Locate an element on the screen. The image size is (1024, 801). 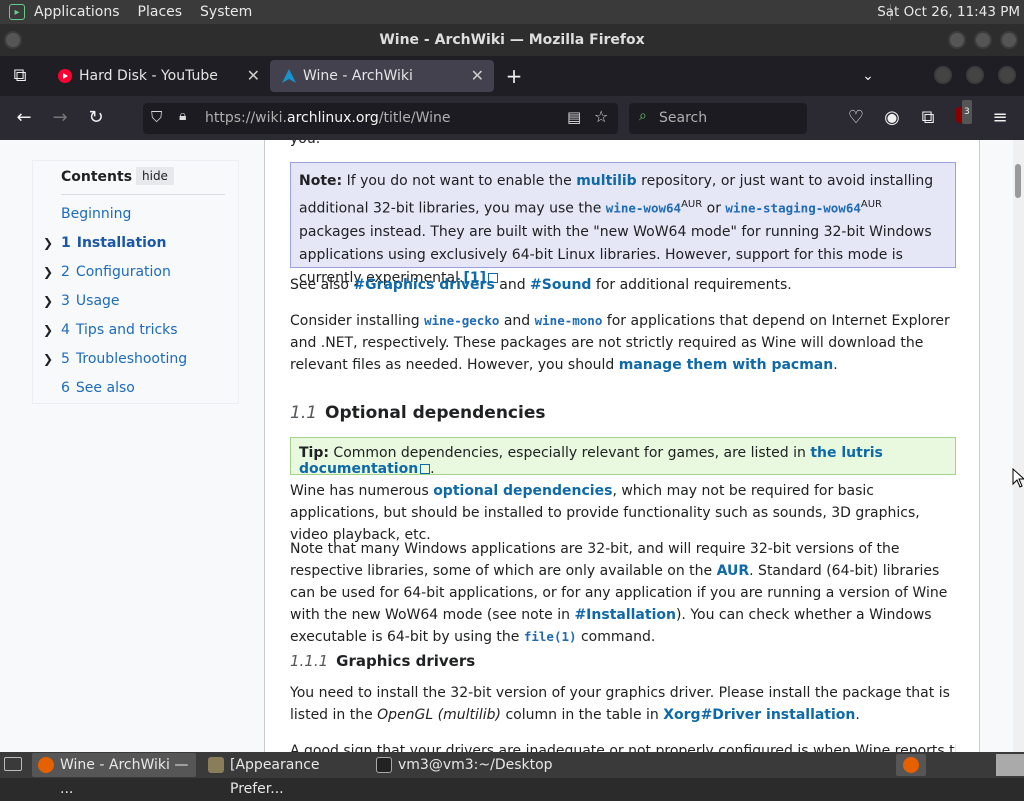
partial-text-top: you. is located at coordinates (623, 145).